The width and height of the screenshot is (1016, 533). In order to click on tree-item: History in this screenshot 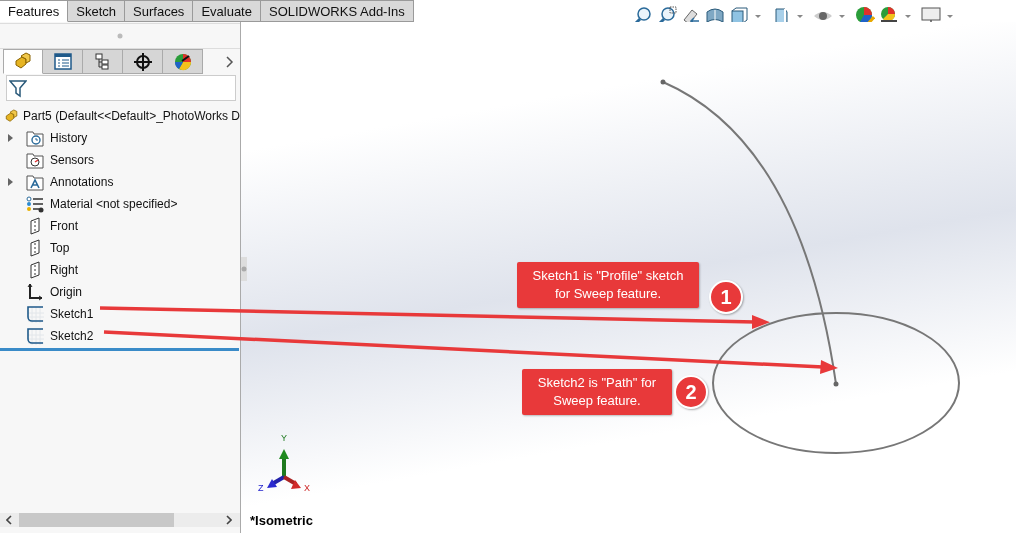, I will do `click(69, 138)`.